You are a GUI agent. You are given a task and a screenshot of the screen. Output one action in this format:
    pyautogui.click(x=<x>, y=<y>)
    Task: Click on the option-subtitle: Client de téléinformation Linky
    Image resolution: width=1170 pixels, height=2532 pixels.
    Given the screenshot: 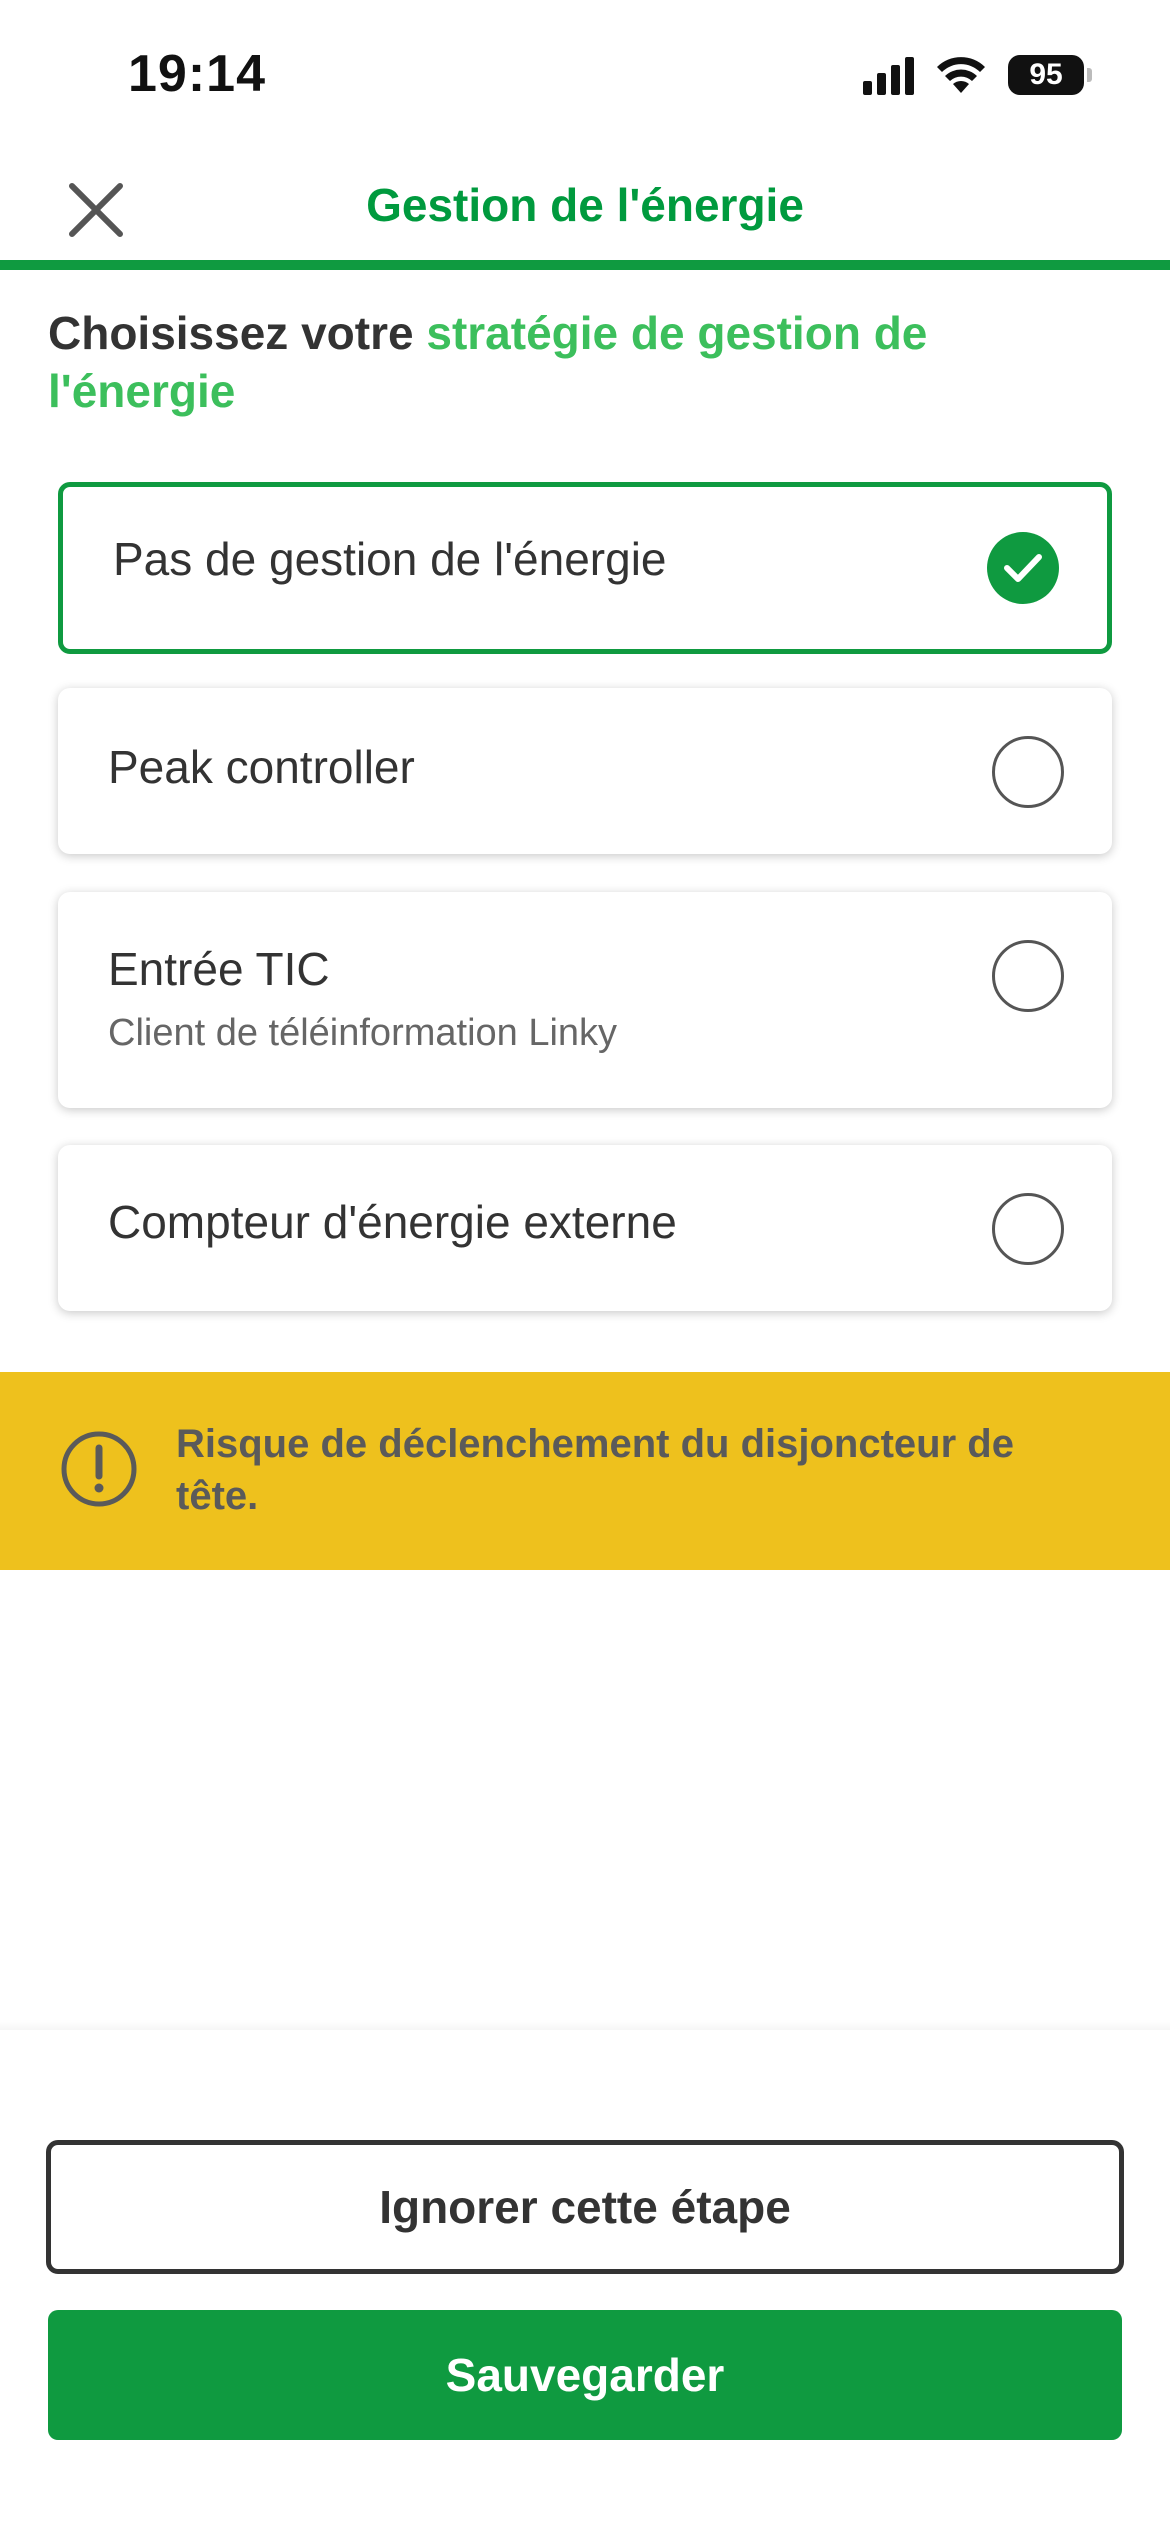 What is the action you would take?
    pyautogui.click(x=363, y=1033)
    